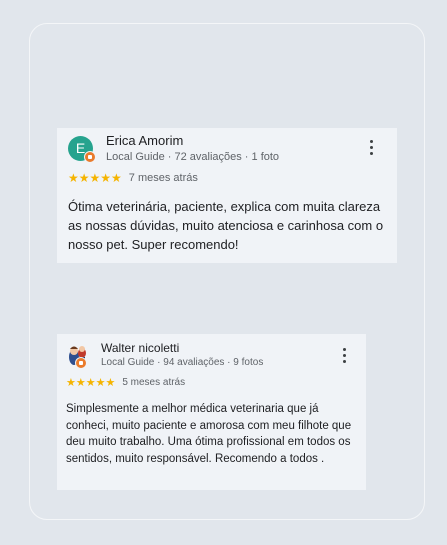  I want to click on reviewer-meta: Local Guide · 94 avaliações · 9 fotos, so click(182, 362).